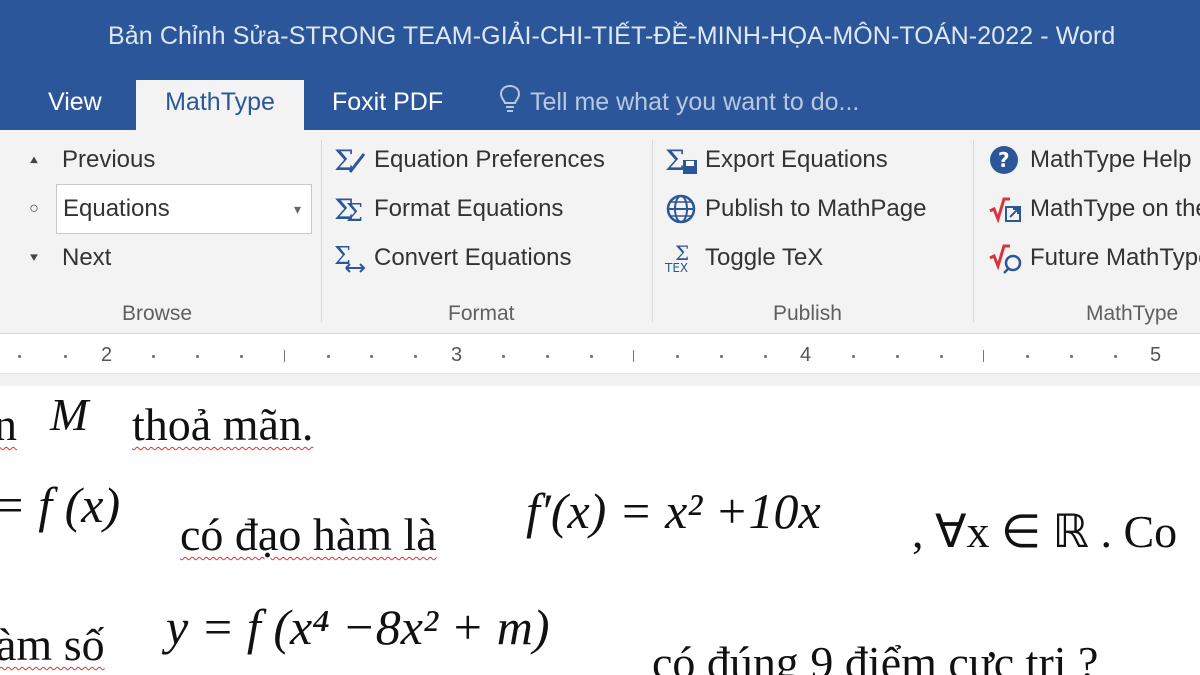 The width and height of the screenshot is (1200, 675). I want to click on tab-mathtype: MathType, so click(220, 105).